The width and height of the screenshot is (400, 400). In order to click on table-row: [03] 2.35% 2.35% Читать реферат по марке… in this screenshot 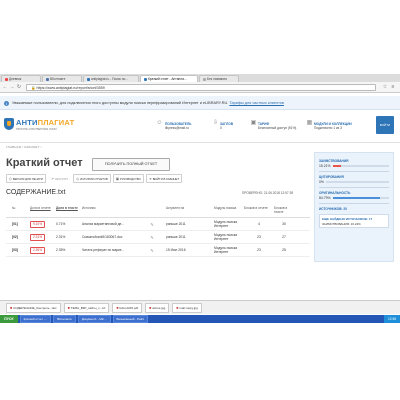, I will do `click(158, 250)`.